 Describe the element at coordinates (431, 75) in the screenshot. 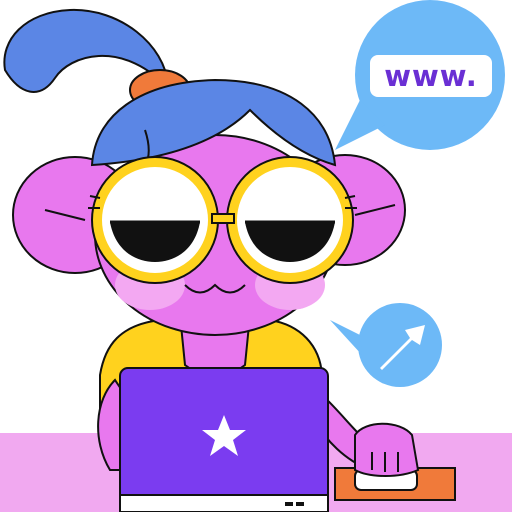

I see `www-text: www.` at that location.